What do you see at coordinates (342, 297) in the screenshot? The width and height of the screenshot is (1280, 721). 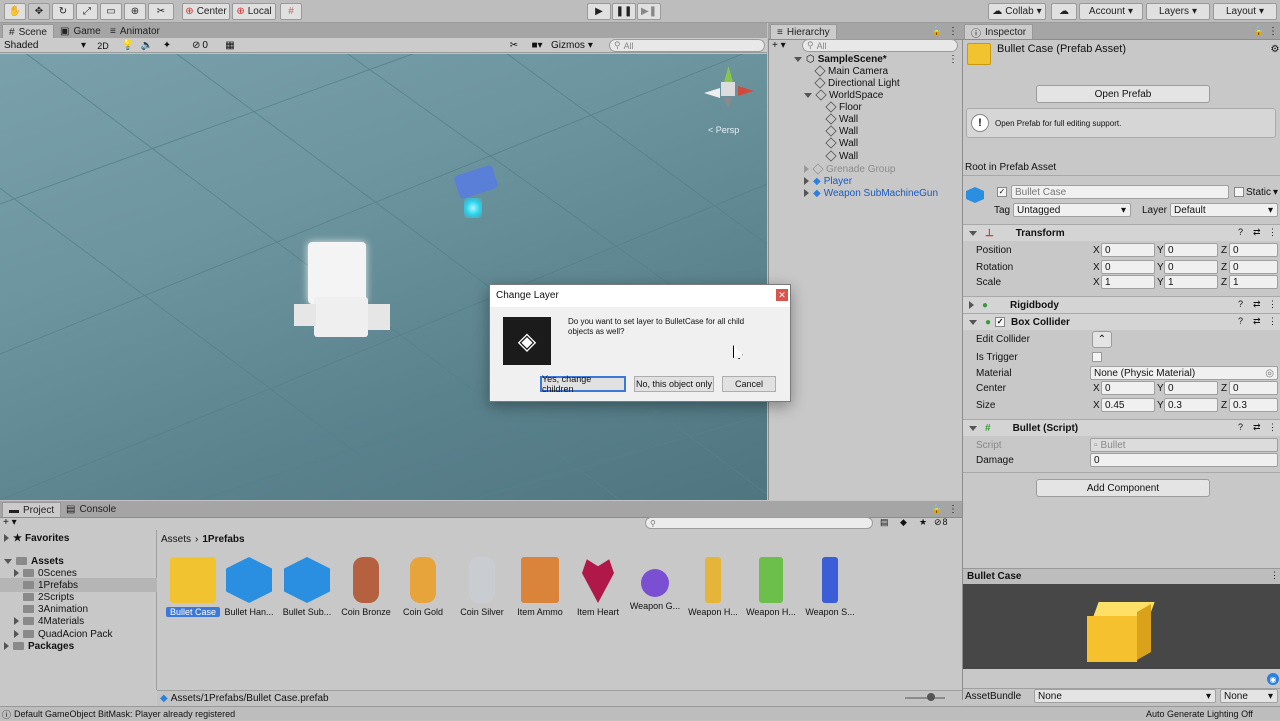 I see `player-character` at bounding box center [342, 297].